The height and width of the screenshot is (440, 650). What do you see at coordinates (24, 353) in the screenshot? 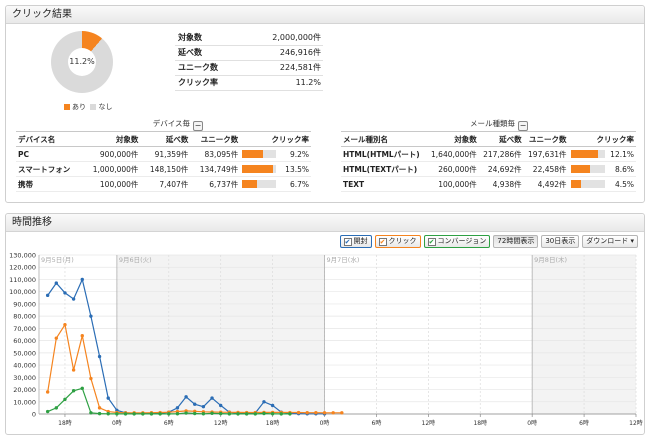
I see `y-tick-label: 50,000` at bounding box center [24, 353].